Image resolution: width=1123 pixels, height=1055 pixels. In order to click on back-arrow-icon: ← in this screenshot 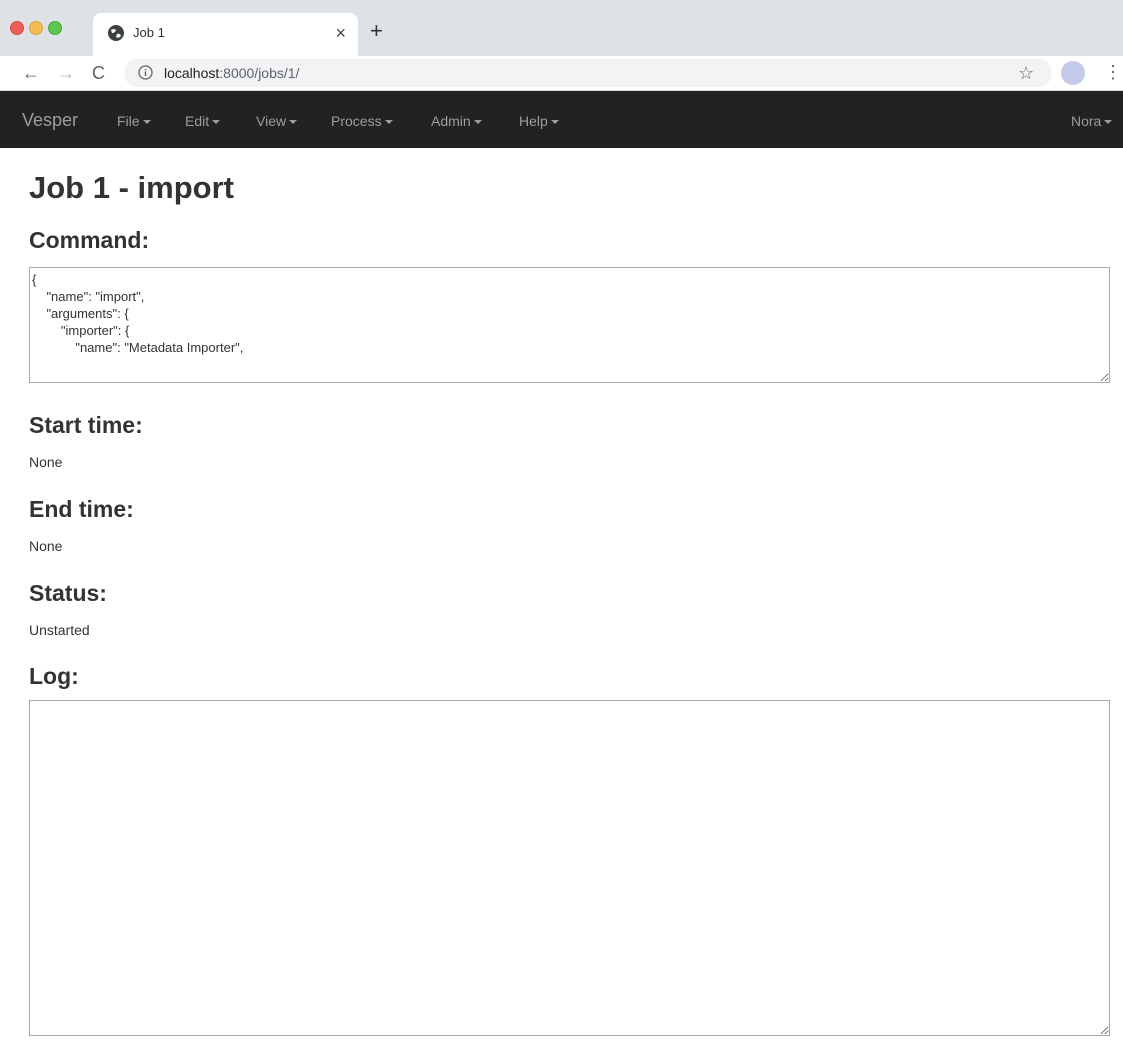, I will do `click(31, 73)`.